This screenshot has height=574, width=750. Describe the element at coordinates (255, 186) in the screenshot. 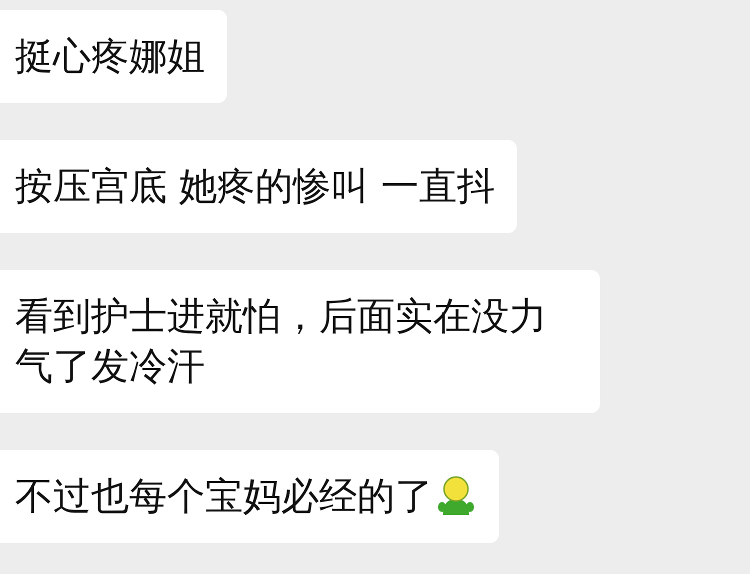

I see `message-text: 按压宫底 她疼的惨叫 一直抖` at that location.